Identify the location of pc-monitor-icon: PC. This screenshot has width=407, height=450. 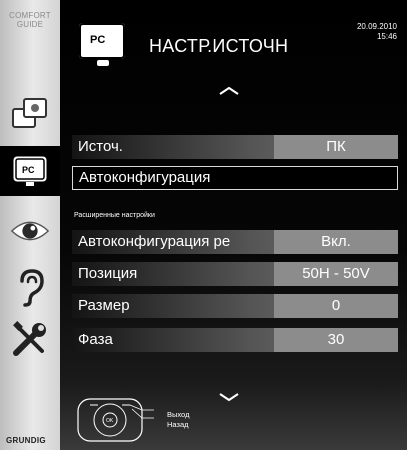
(30, 171).